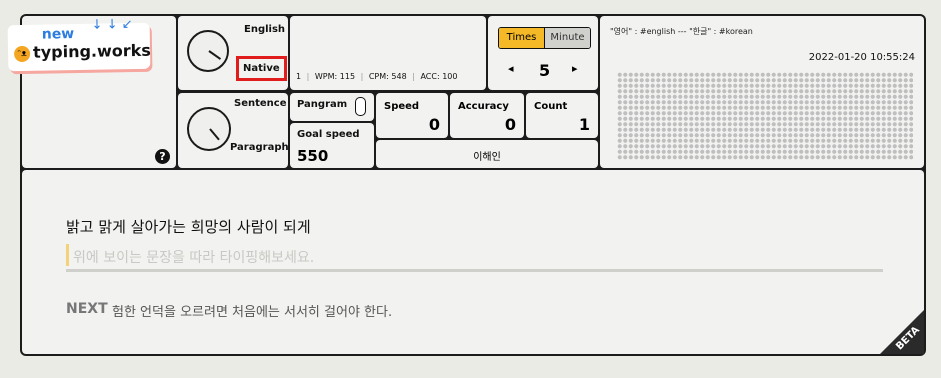  I want to click on logo-brand: typing.works, so click(91, 51).